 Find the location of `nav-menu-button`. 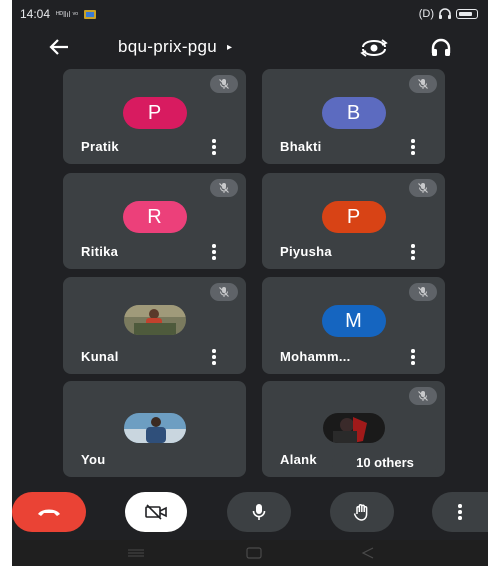

nav-menu-button is located at coordinates (136, 553).